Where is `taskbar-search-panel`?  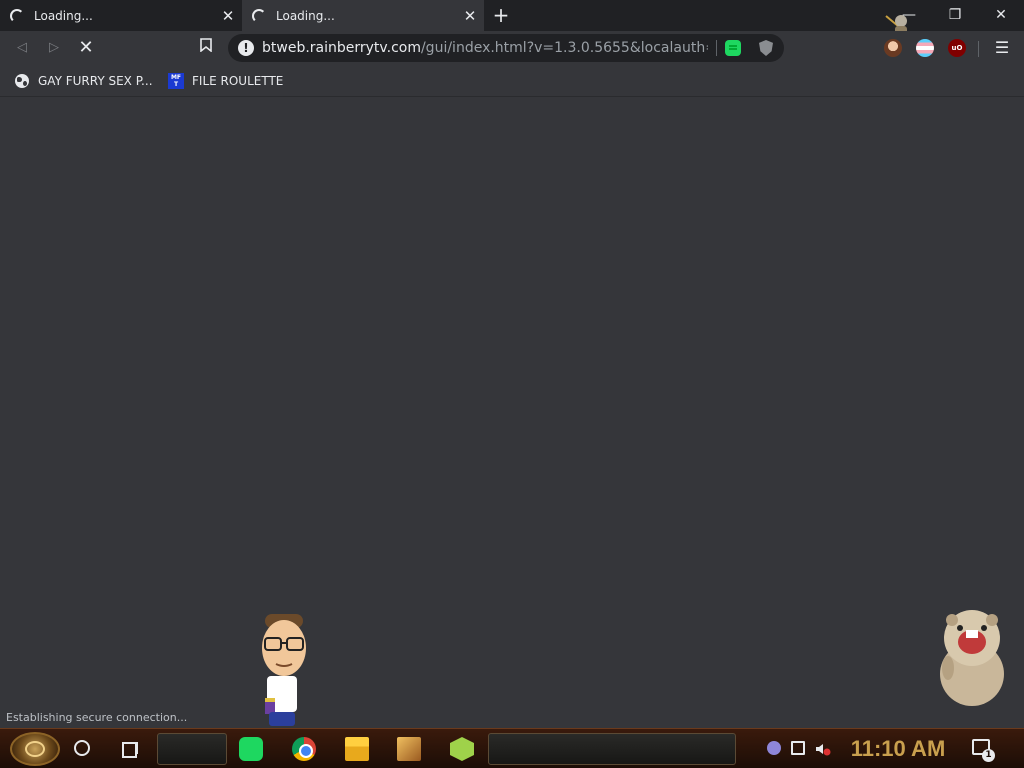 taskbar-search-panel is located at coordinates (192, 749).